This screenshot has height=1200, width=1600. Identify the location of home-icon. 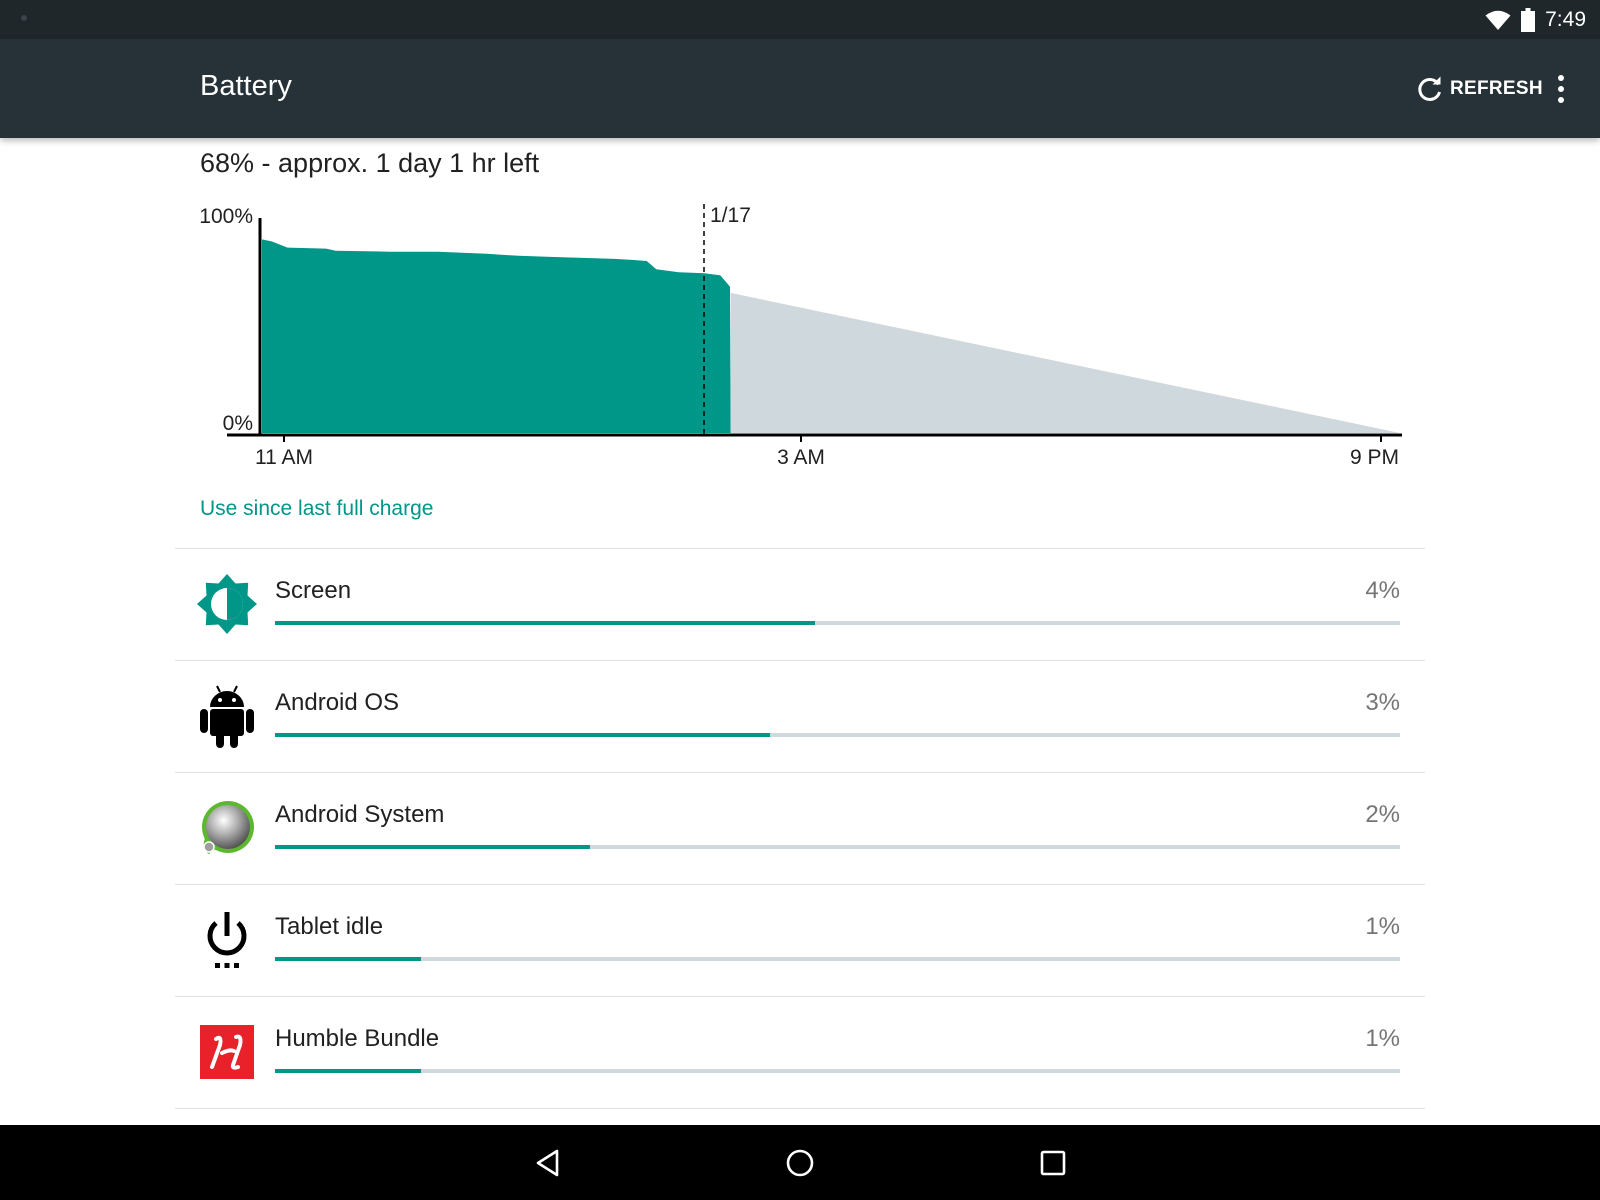
(800, 1163).